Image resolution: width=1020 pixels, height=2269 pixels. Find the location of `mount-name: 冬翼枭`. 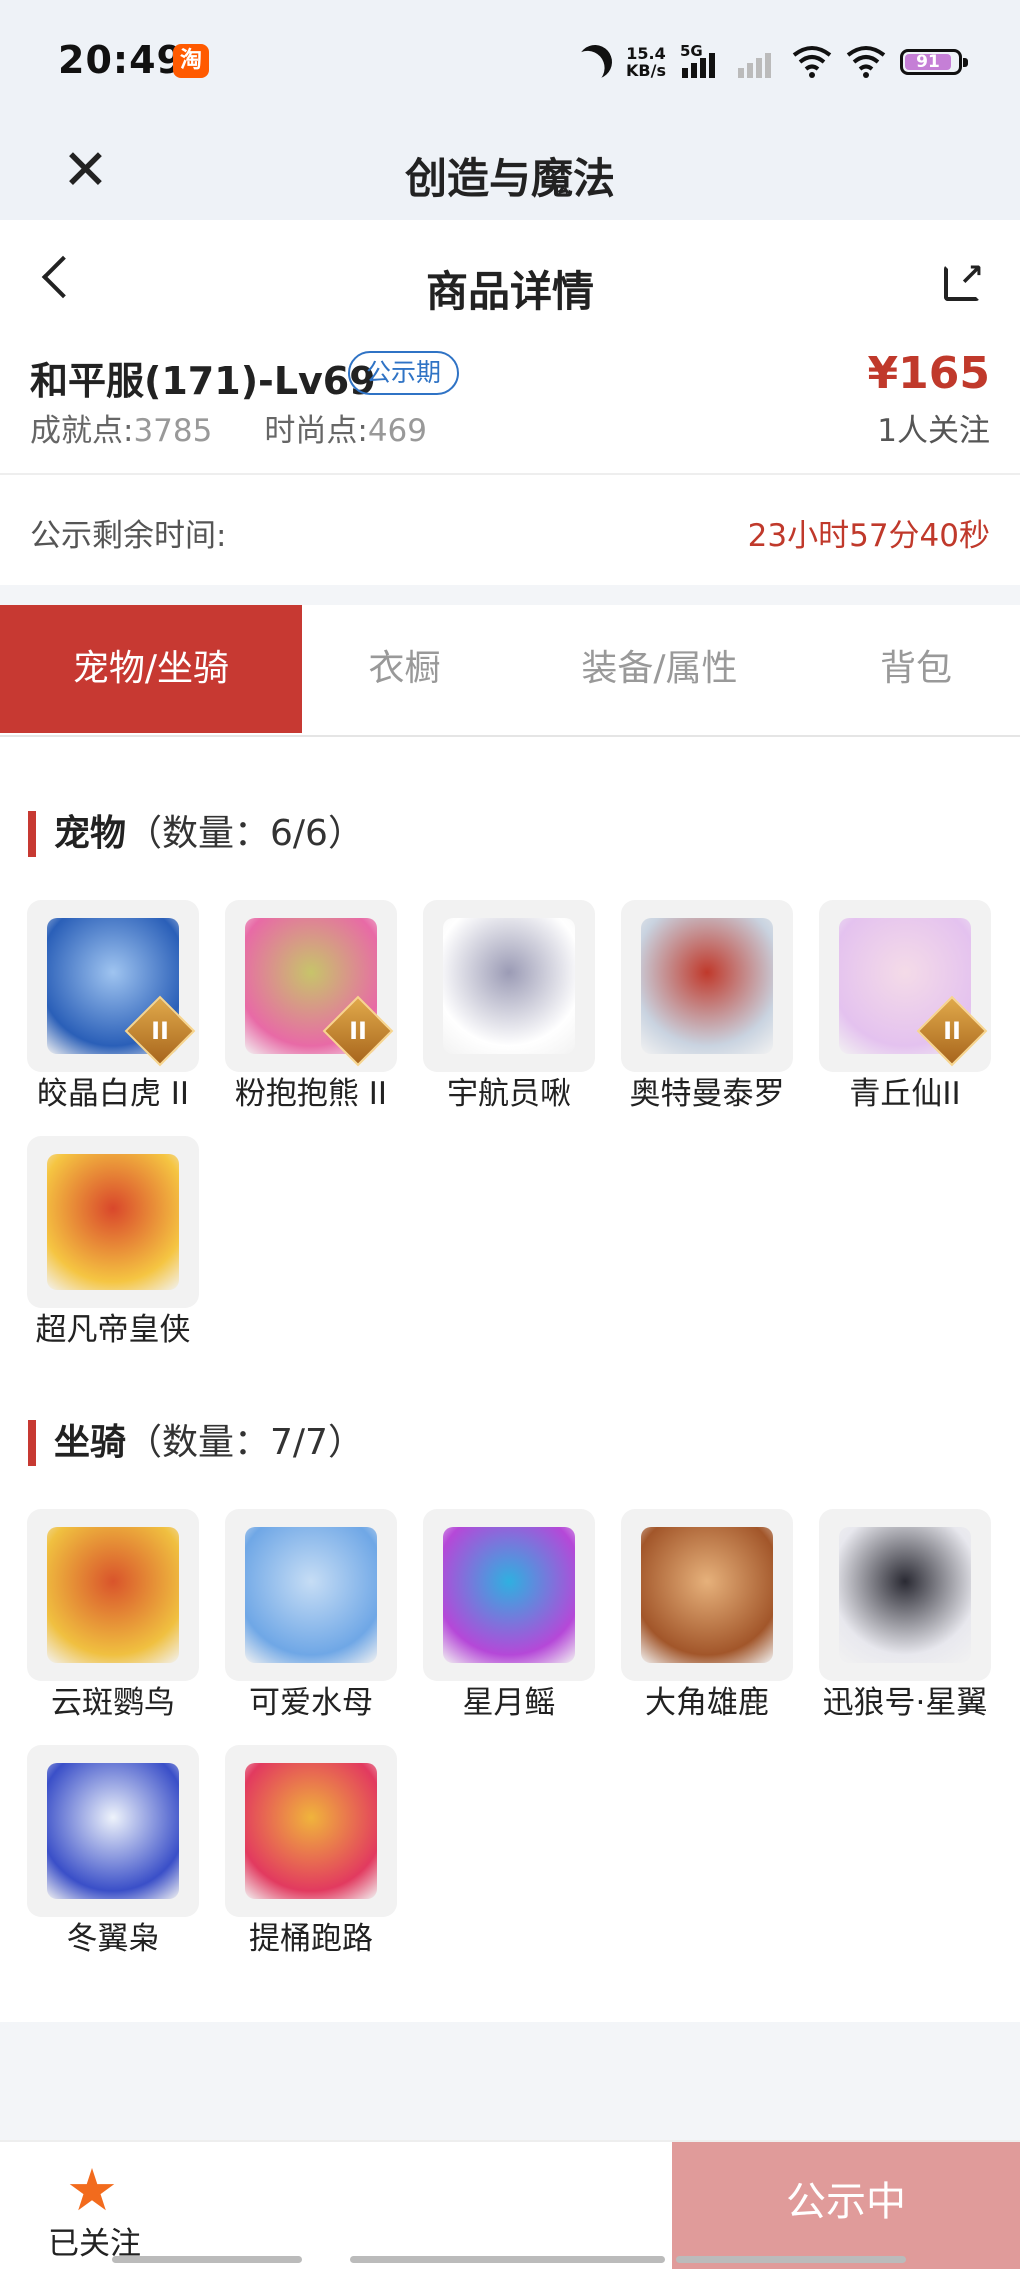

mount-name: 冬翼枭 is located at coordinates (113, 1939).